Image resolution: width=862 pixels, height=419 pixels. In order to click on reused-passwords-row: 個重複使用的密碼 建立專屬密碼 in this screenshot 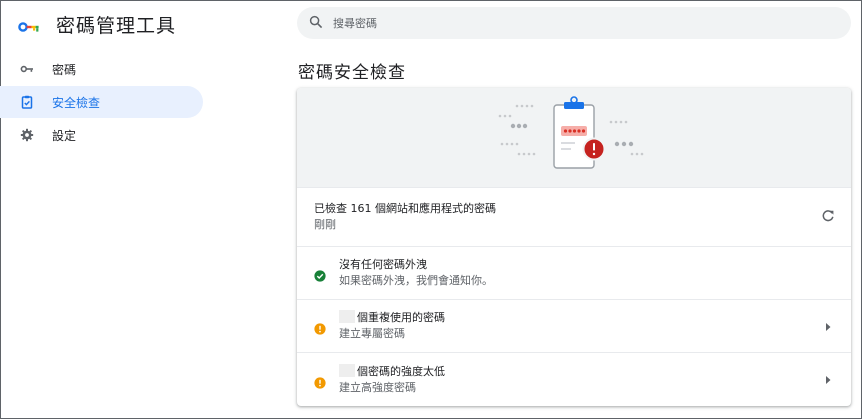, I will do `click(574, 325)`.